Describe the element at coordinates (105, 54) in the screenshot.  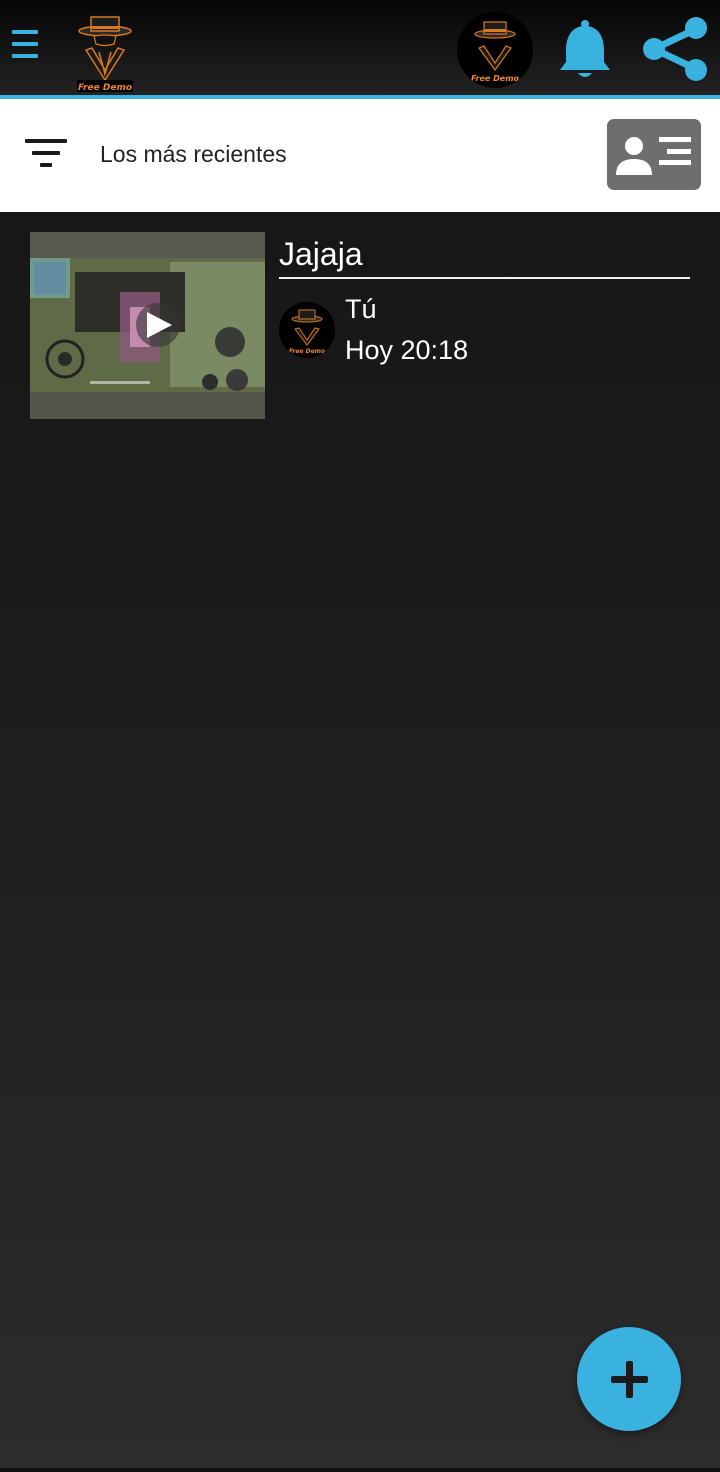
I see `app-logo: Free Demo` at that location.